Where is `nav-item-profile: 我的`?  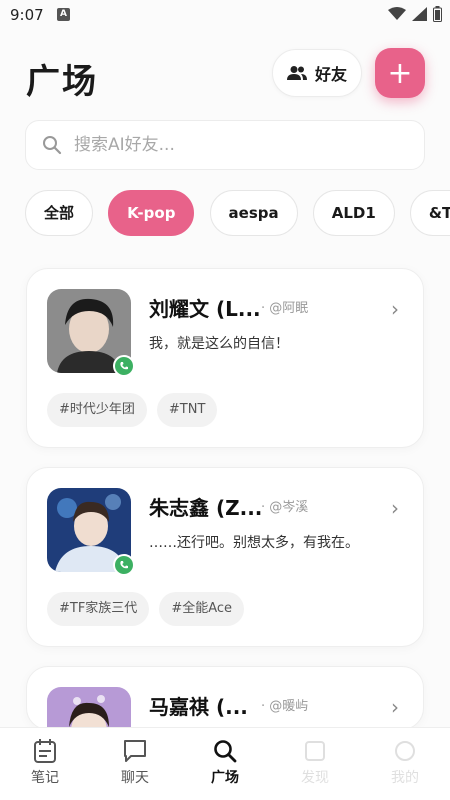 nav-item-profile: 我的 is located at coordinates (405, 764).